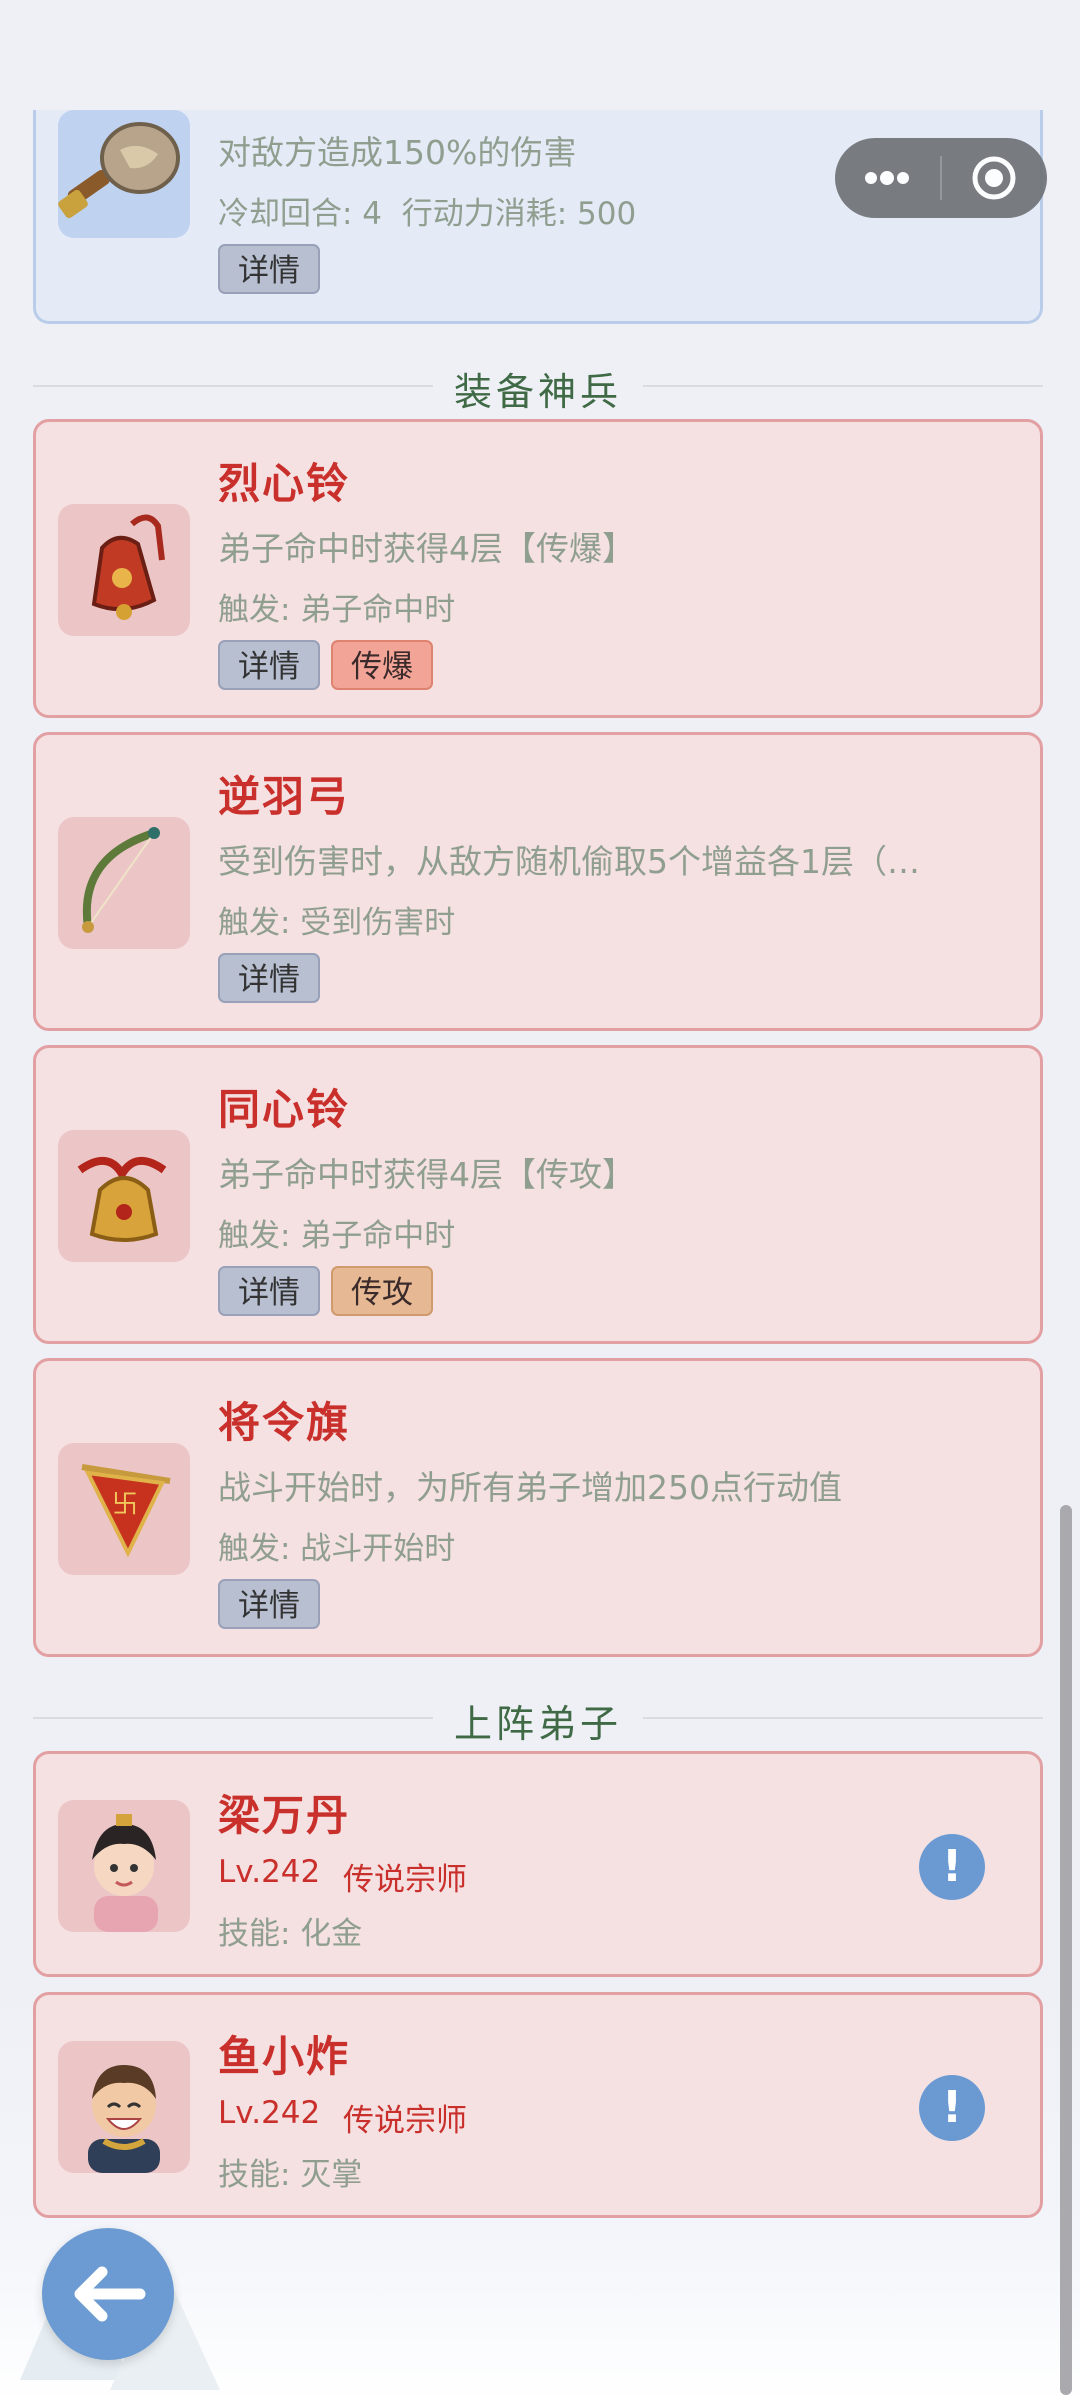 The image size is (1080, 2401). What do you see at coordinates (426, 548) in the screenshot?
I see `equipment-description: 弟子命中时获得4层【传爆】` at bounding box center [426, 548].